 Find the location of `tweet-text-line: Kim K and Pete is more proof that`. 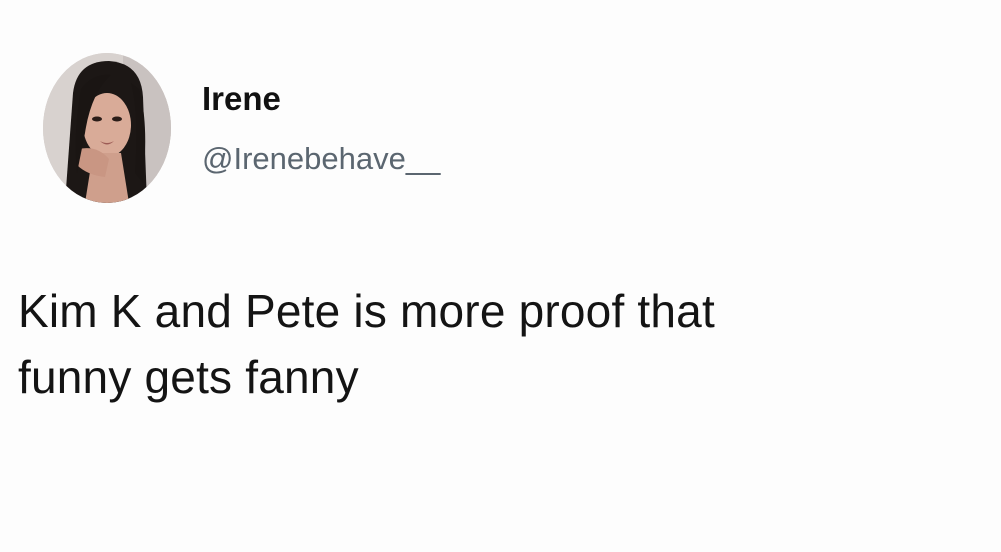

tweet-text-line: Kim K and Pete is more proof that is located at coordinates (366, 311).